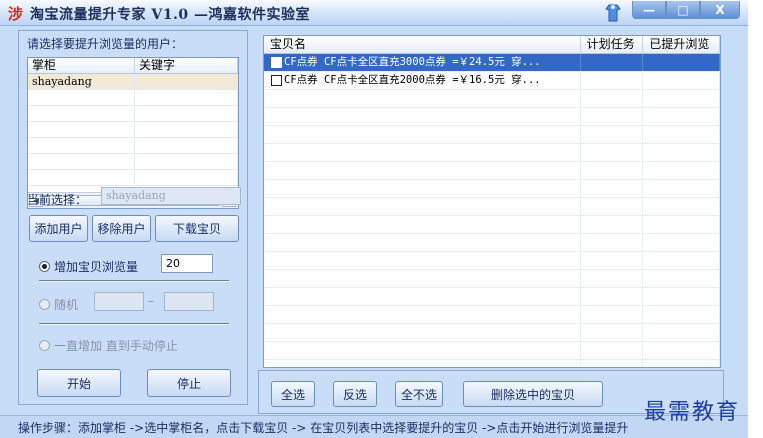 The height and width of the screenshot is (438, 763). Describe the element at coordinates (692, 412) in the screenshot. I see `watermark-text: 最需教育` at that location.